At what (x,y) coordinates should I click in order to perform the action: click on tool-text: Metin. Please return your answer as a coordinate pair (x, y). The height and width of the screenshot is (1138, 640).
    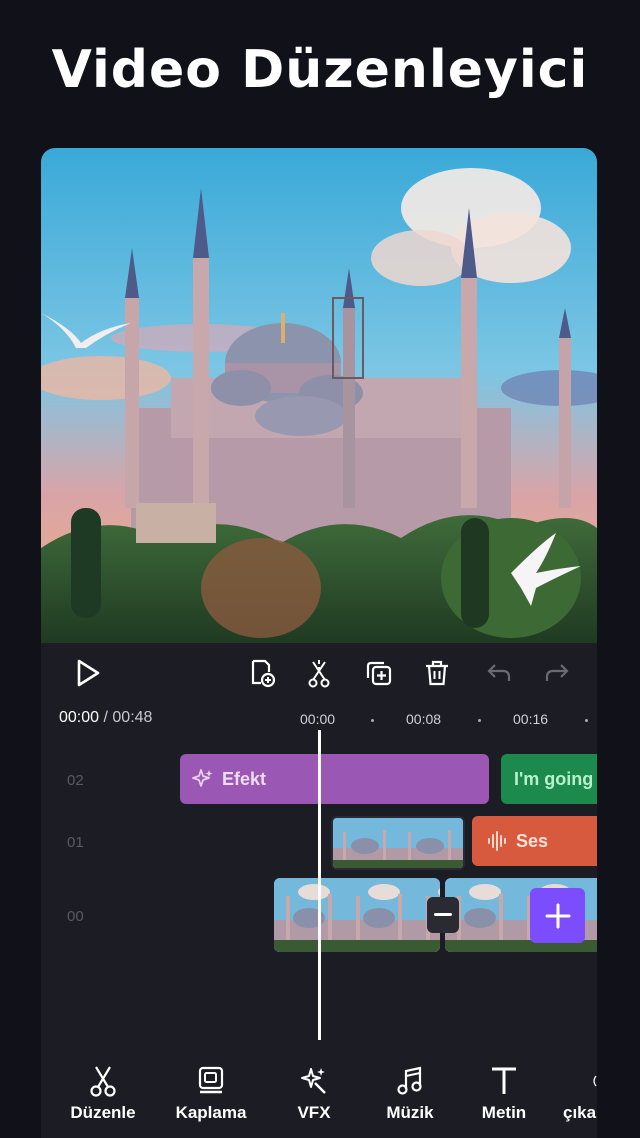
    Looking at the image, I should click on (504, 1093).